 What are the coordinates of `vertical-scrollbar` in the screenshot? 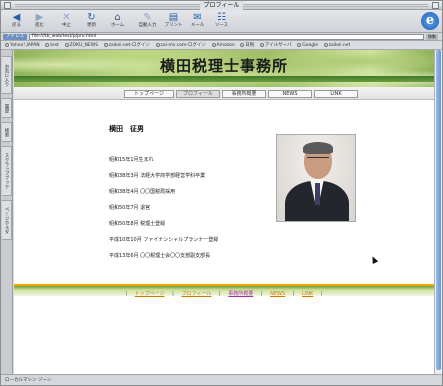 It's located at (438, 212).